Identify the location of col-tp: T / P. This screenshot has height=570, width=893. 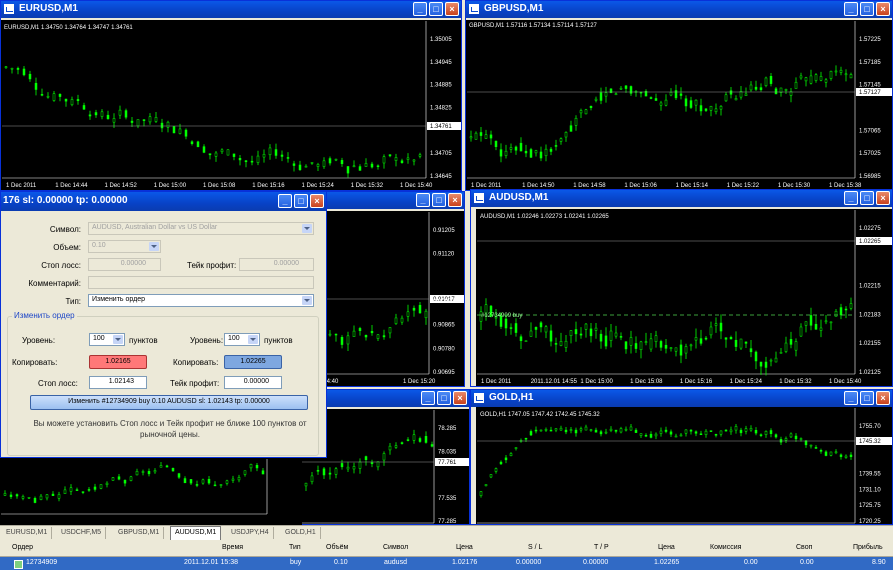
(601, 547).